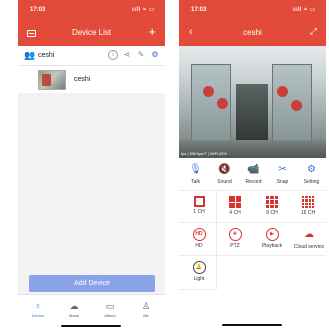 Image resolution: width=329 pixels, height=331 pixels. I want to click on bell-icon: 🔔, so click(199, 267).